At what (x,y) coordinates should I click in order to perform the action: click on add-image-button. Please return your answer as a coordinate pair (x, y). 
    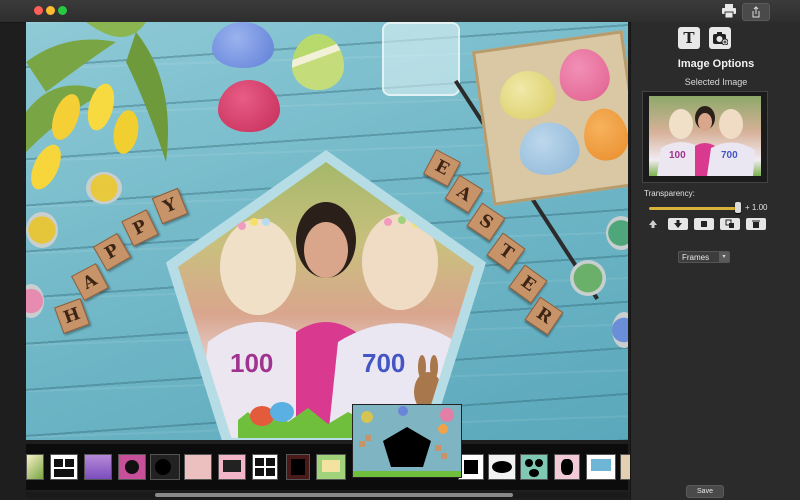
    Looking at the image, I should click on (720, 38).